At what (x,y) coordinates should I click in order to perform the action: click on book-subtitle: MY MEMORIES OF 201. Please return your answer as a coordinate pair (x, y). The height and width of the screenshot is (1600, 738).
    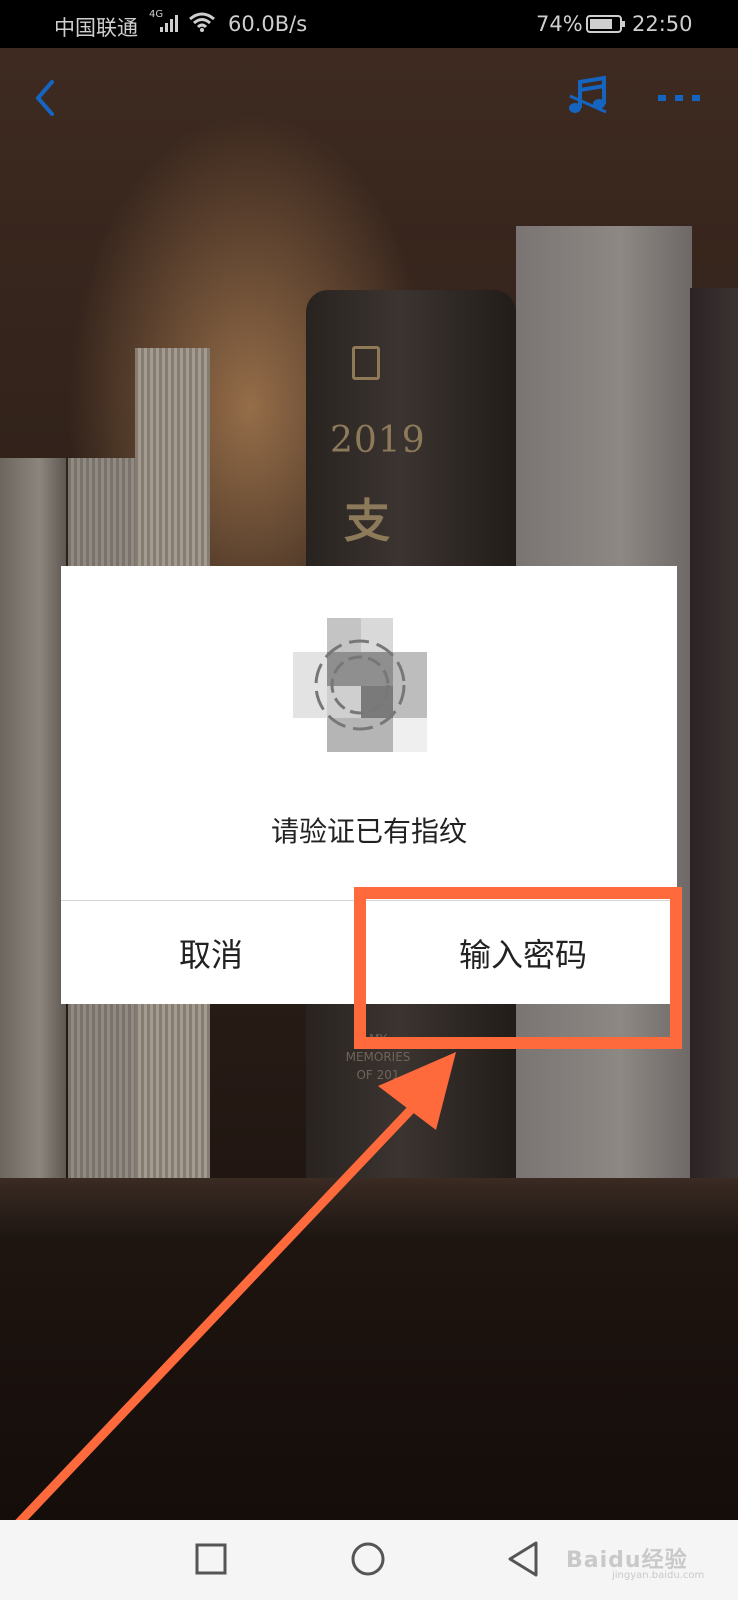
    Looking at the image, I should click on (378, 1057).